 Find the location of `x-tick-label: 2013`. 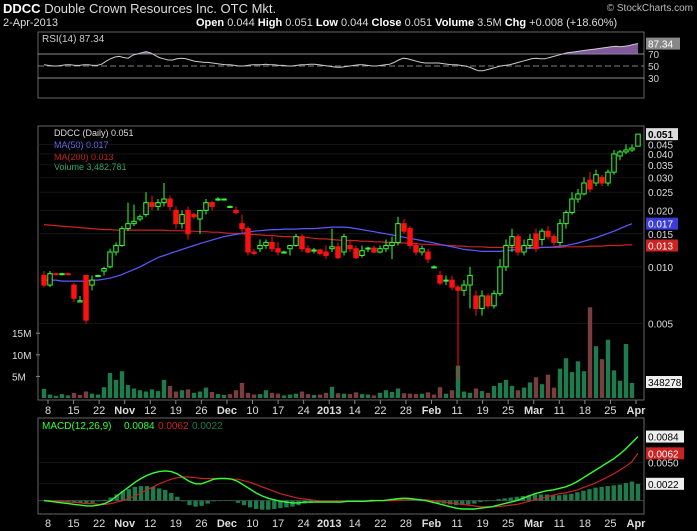

x-tick-label: 2013 is located at coordinates (329, 524).